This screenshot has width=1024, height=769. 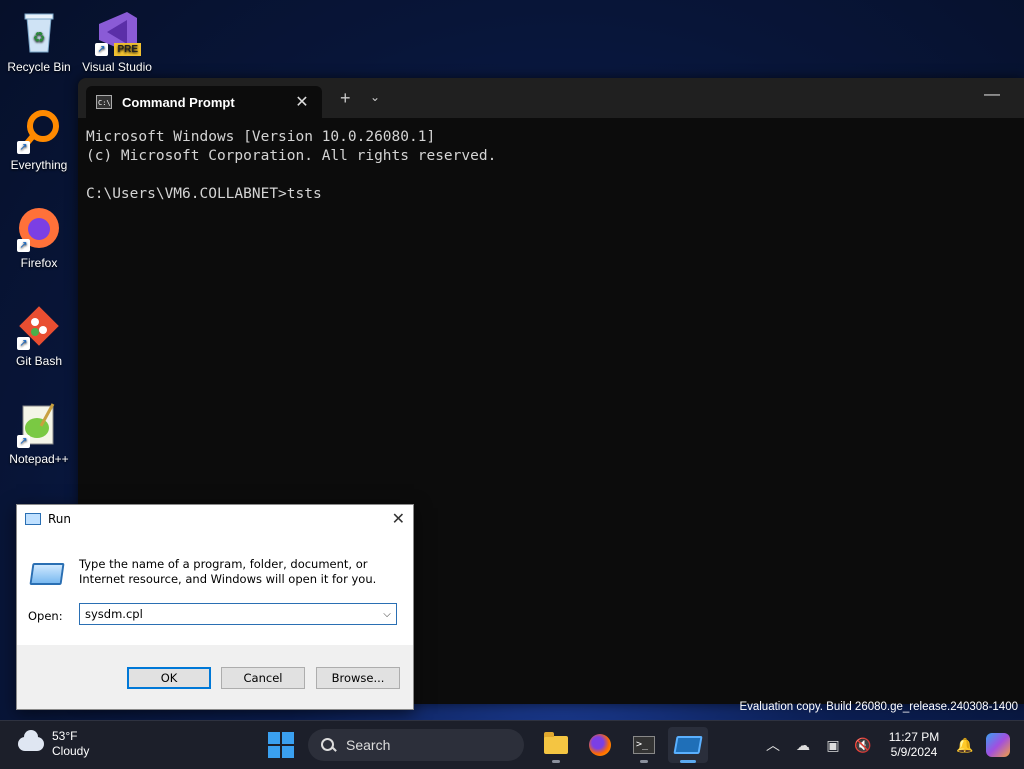 I want to click on folder-icon, so click(x=556, y=743).